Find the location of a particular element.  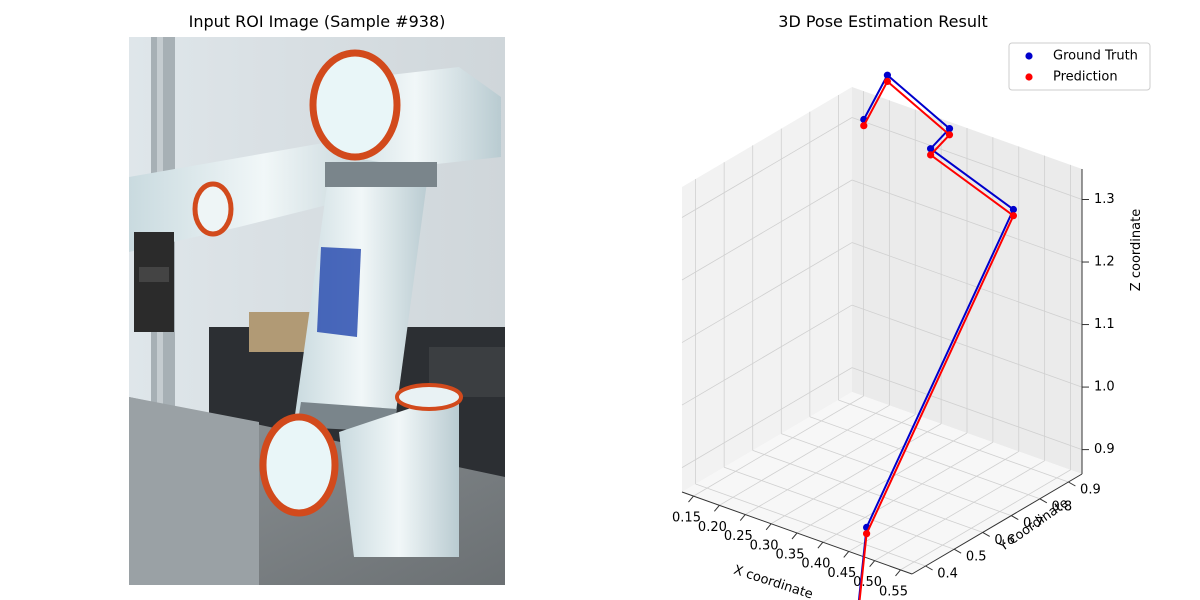

y-tick-label: 0.5 is located at coordinates (976, 557).